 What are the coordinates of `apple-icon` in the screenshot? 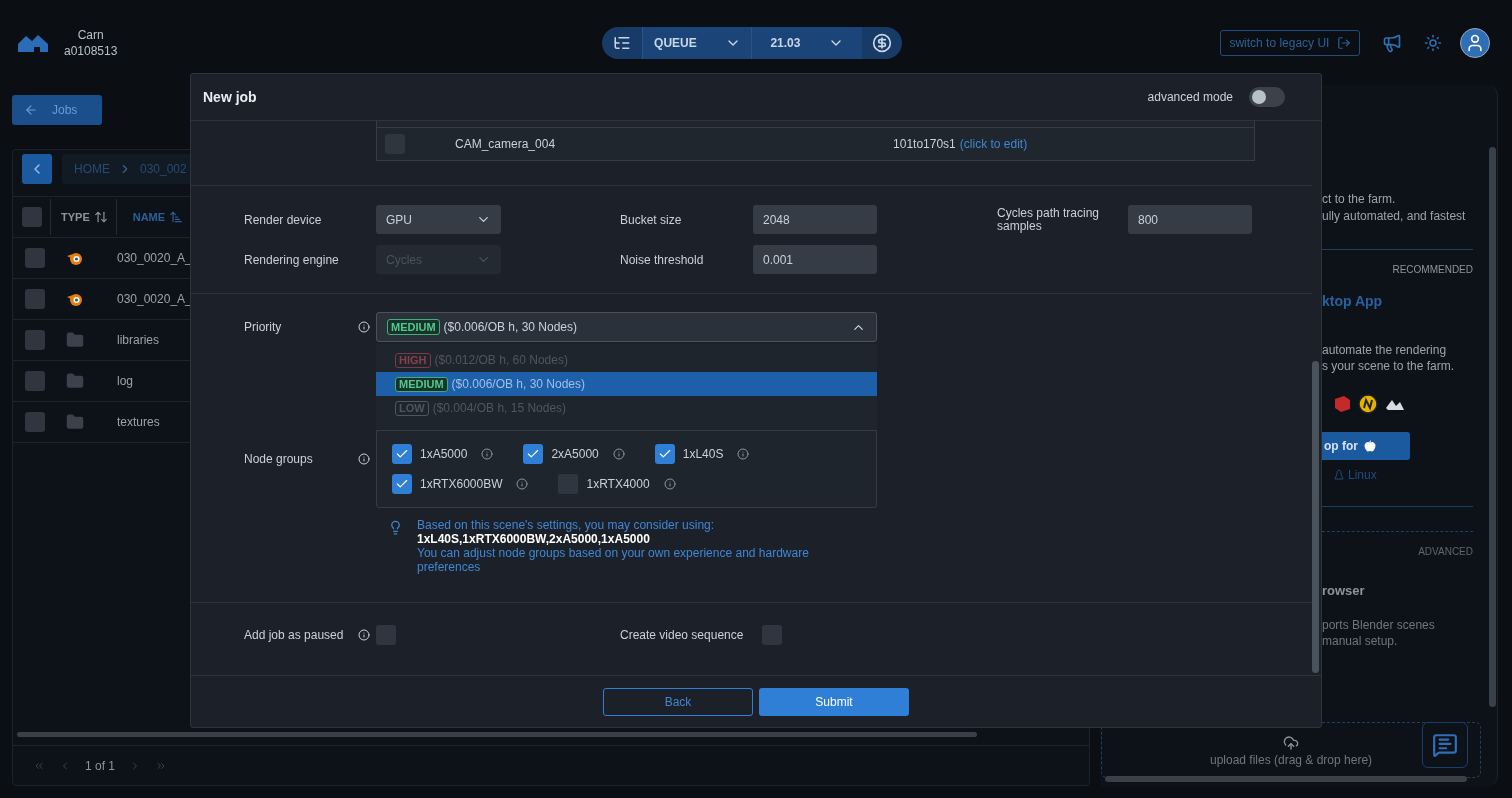 It's located at (1370, 446).